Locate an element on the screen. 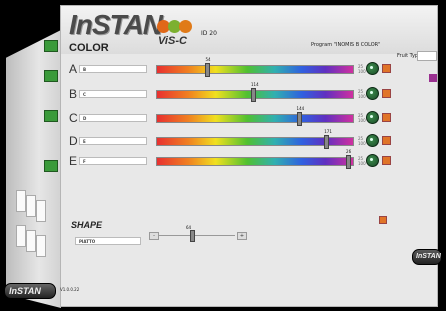  perspective-side-panel is located at coordinates (33, 169).